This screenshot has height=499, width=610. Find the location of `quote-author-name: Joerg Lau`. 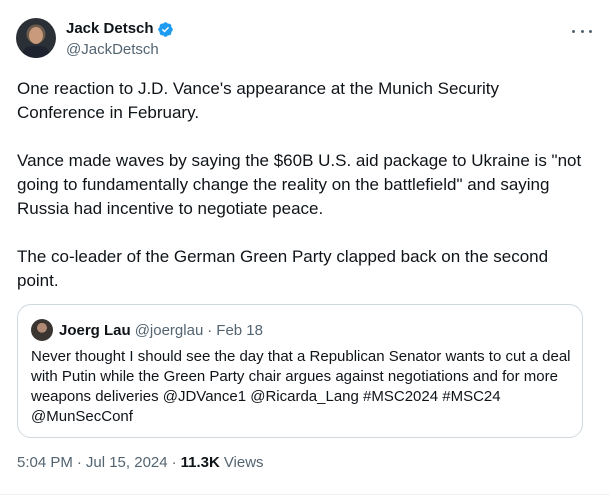

quote-author-name: Joerg Lau is located at coordinates (95, 330).